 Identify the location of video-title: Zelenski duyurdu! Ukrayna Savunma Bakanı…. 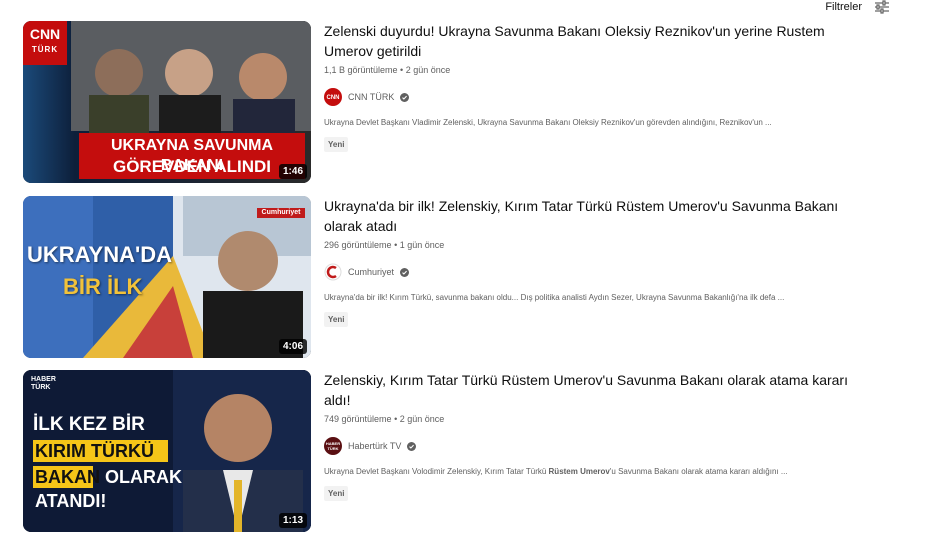
(594, 41).